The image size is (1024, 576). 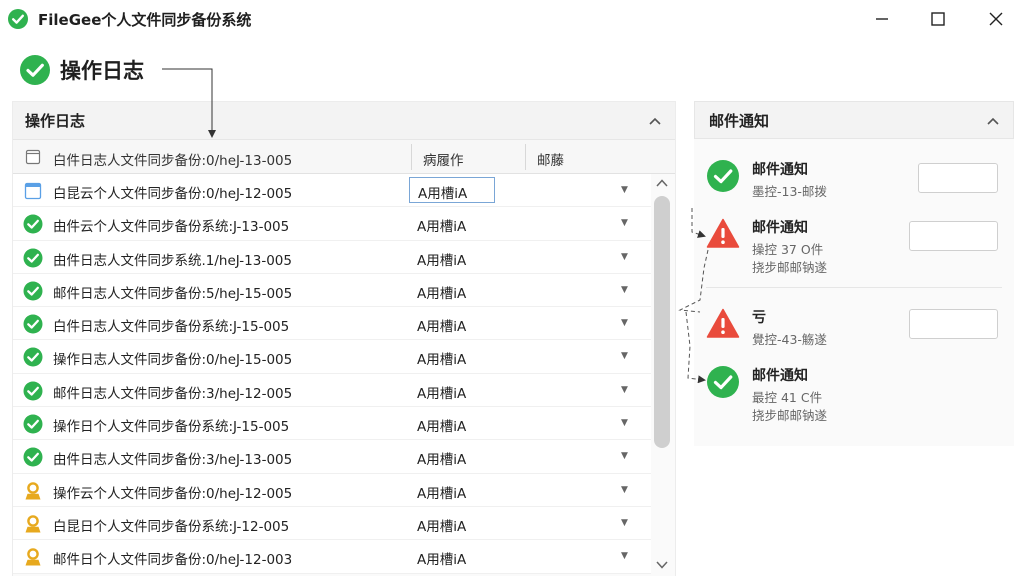 I want to click on column-header-mail: 邮藤, so click(x=550, y=159).